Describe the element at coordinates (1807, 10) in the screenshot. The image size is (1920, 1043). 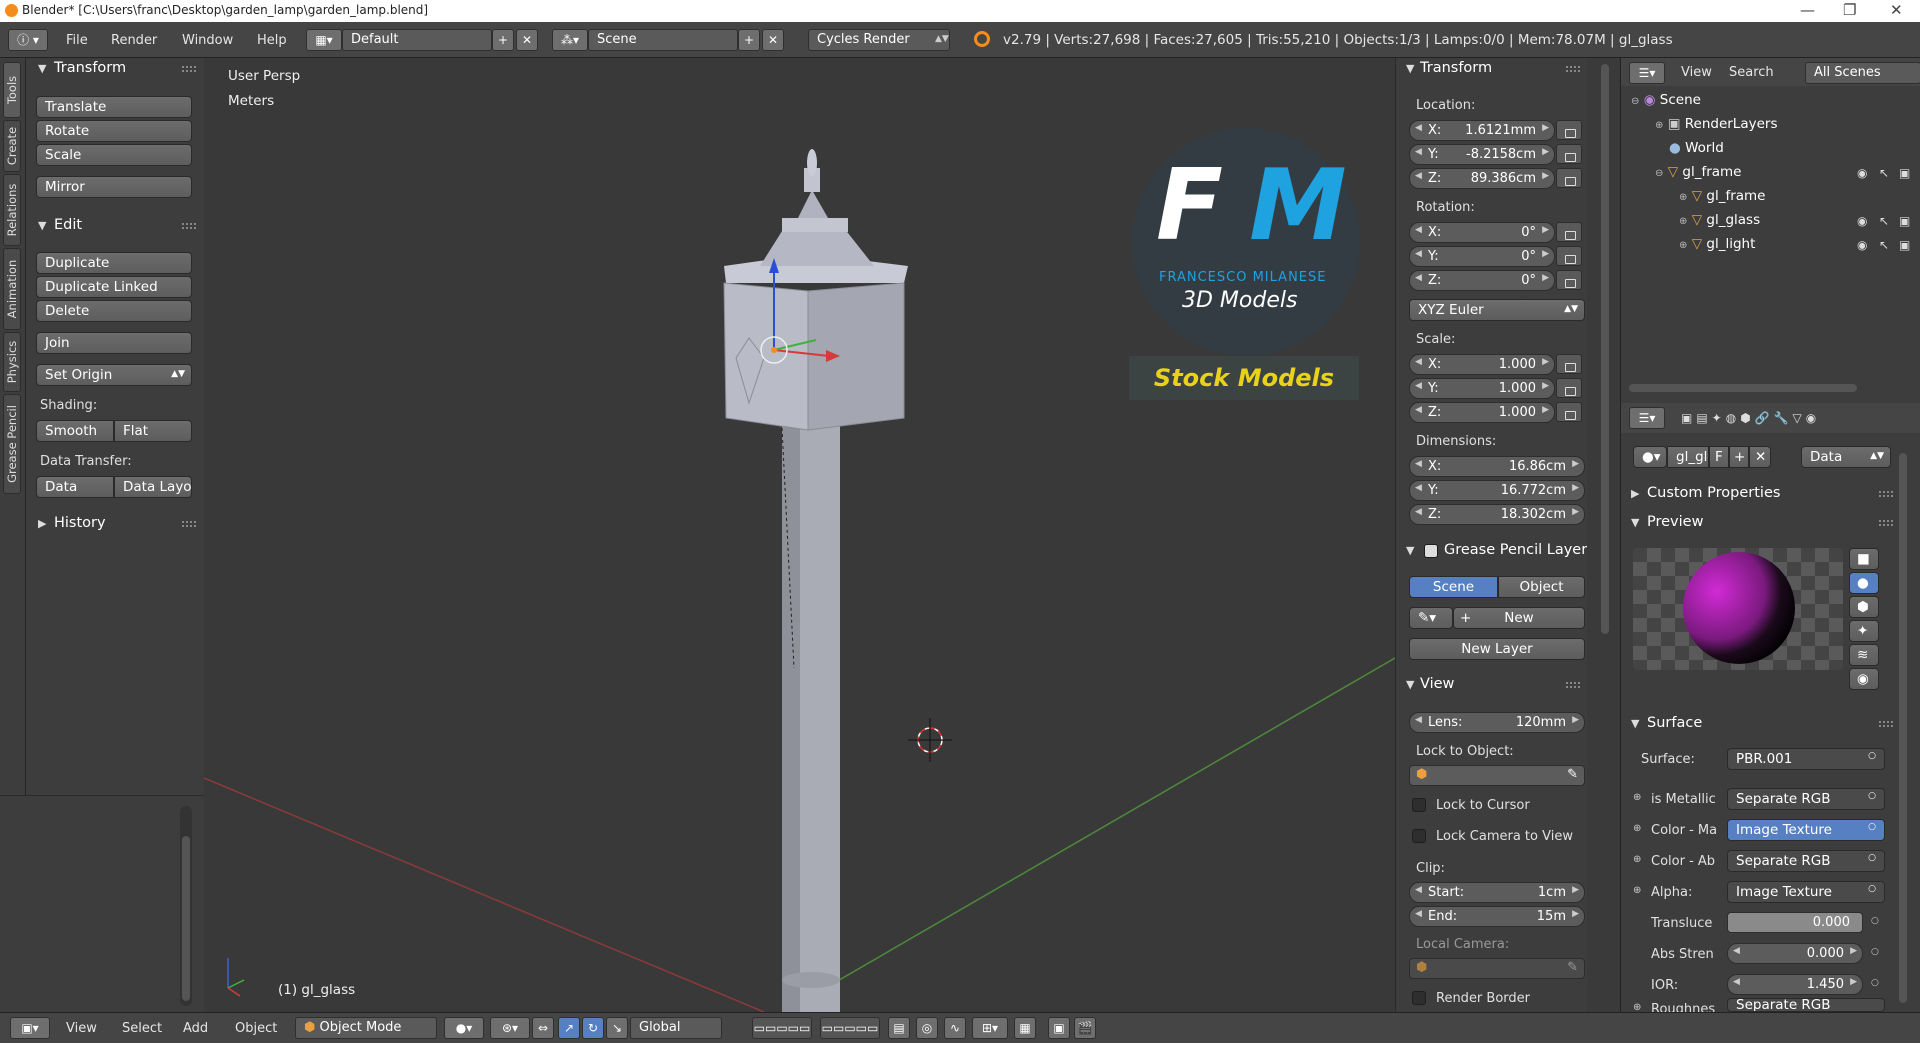
I see `minimize-button: —` at that location.